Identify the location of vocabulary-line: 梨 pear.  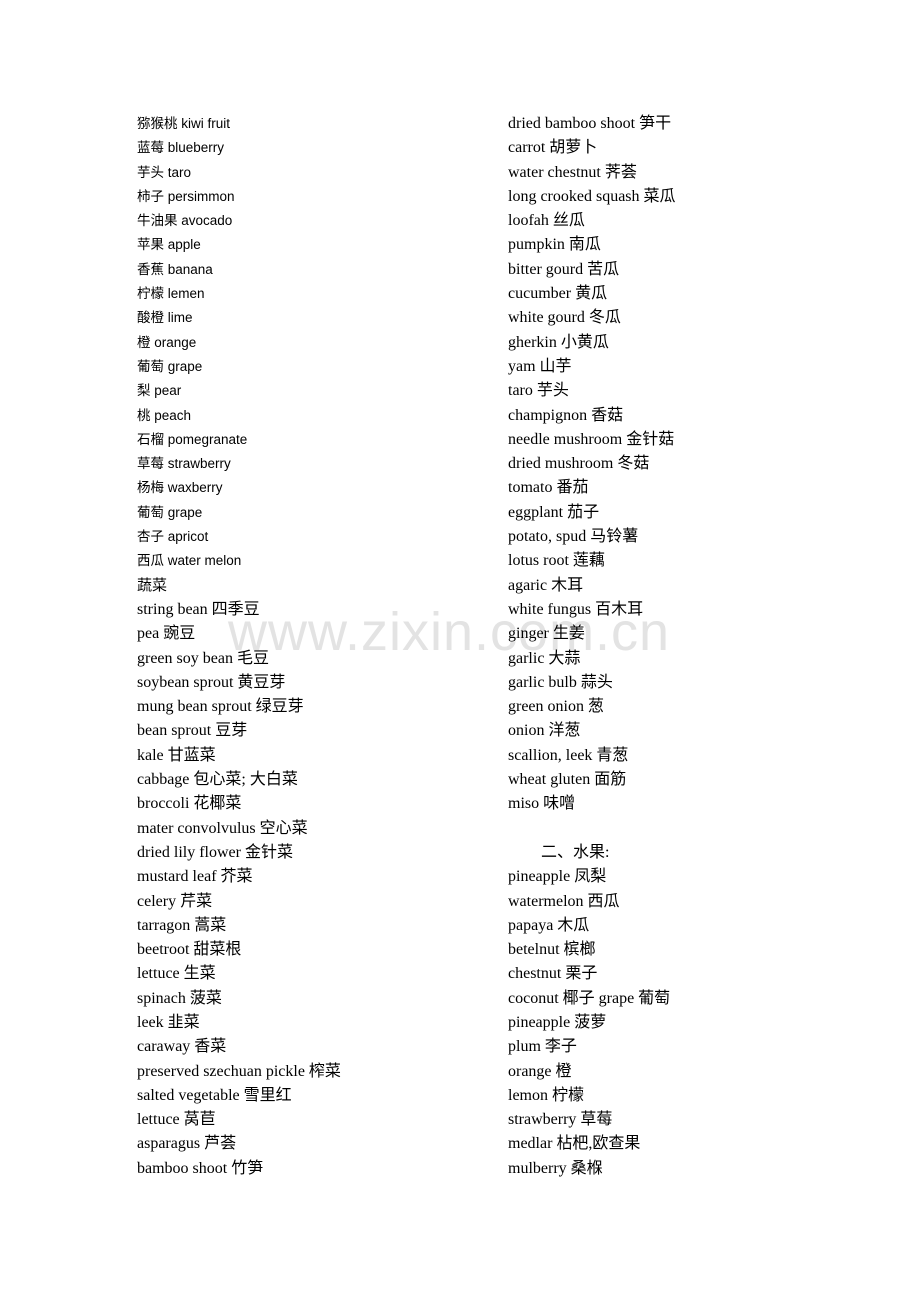
(159, 391).